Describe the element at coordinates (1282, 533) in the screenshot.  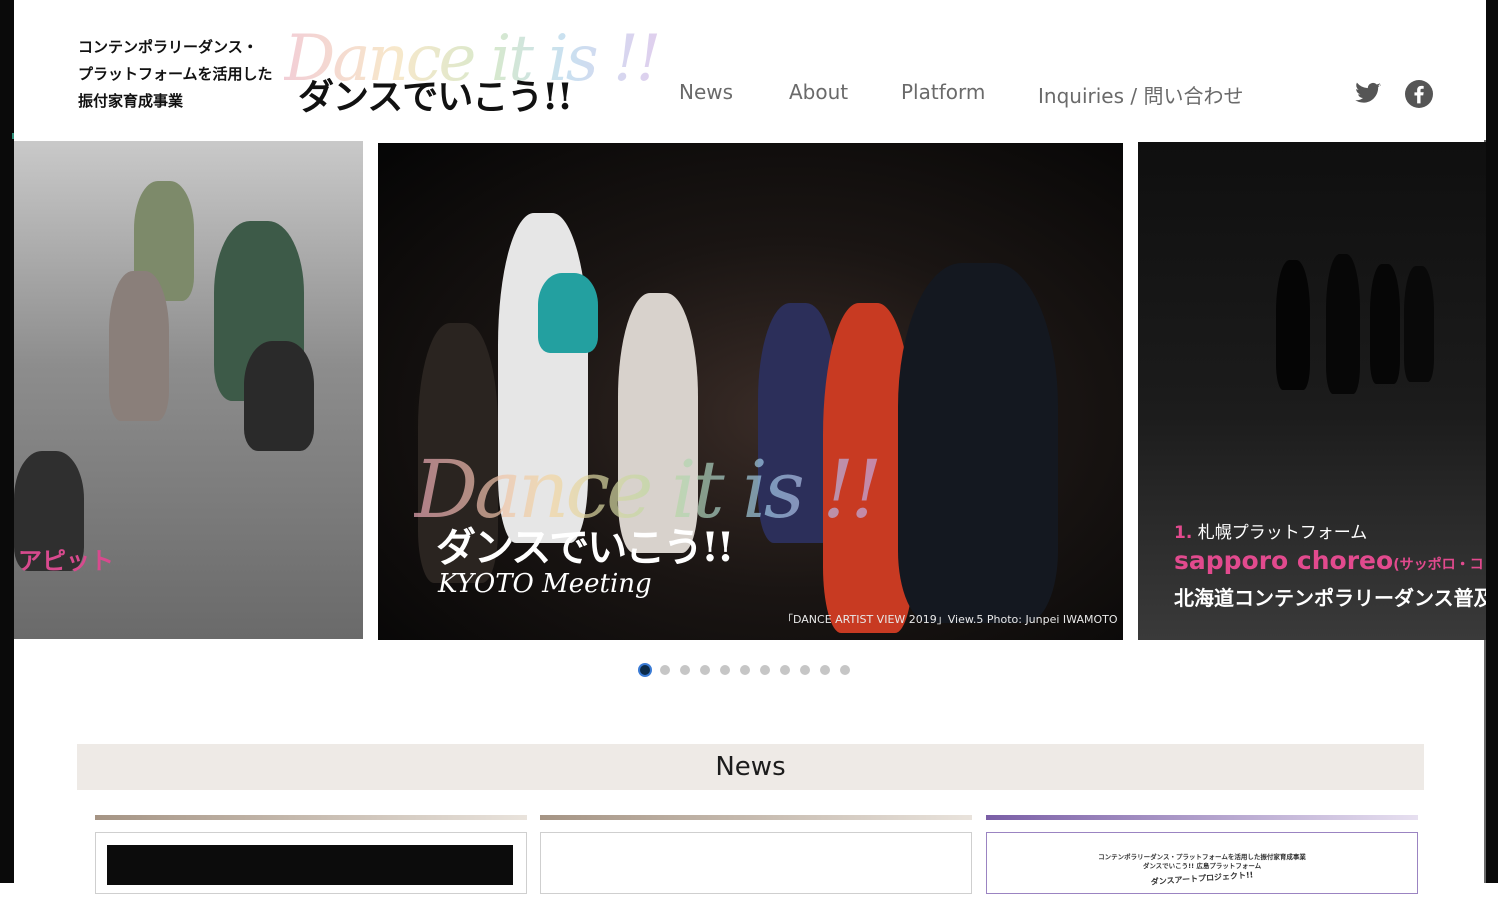
I see `platform-title: 札幌プラットフォーム` at that location.